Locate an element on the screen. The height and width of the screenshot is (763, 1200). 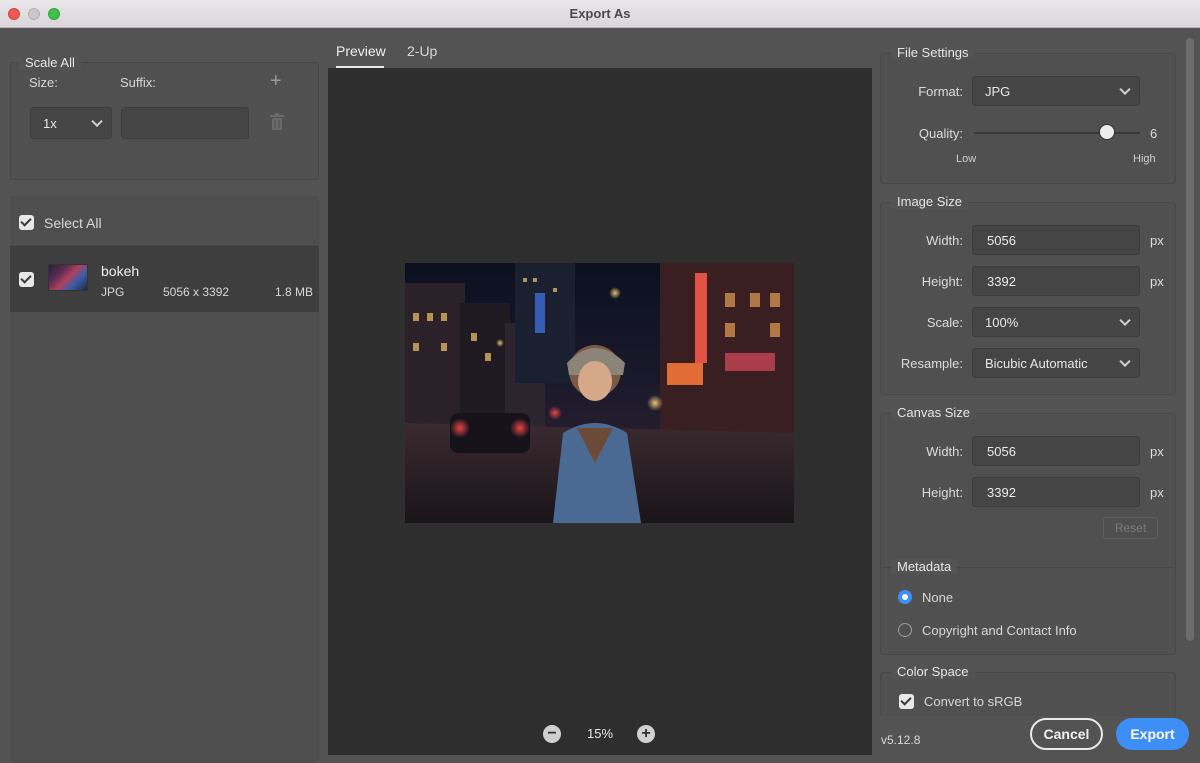
quality-label: Quality: is located at coordinates (940, 133).